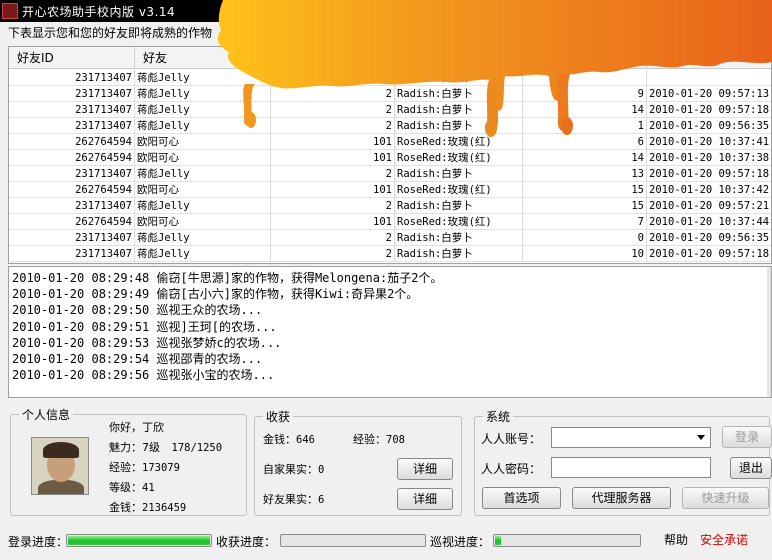  I want to click on greeting: 你好，丁欣, so click(136, 427).